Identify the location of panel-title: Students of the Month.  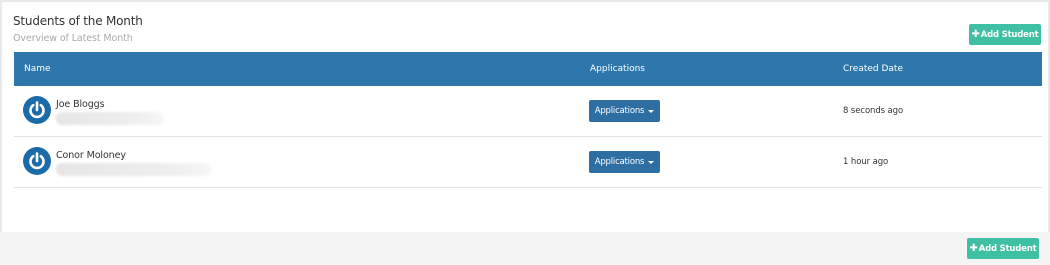
(78, 21).